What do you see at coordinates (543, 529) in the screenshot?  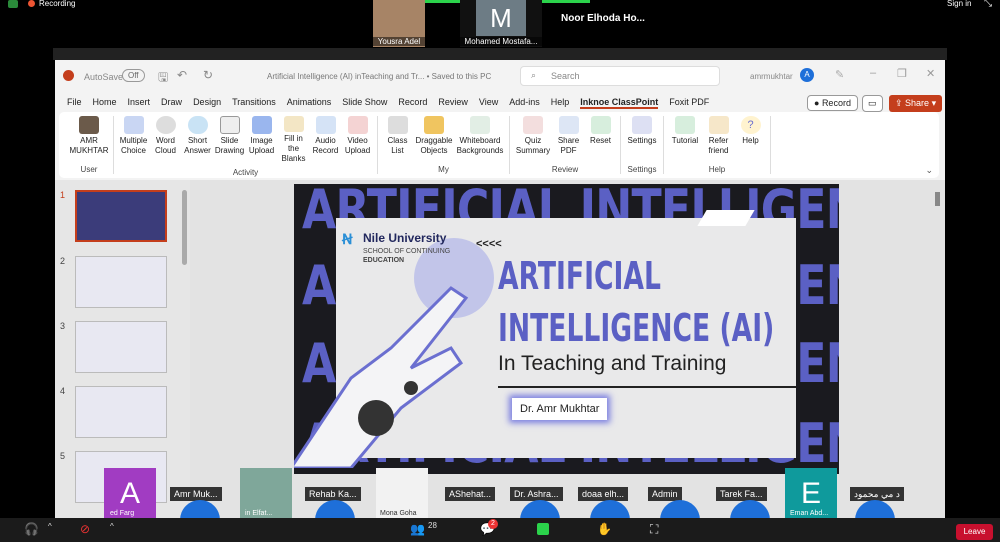 I see `share-screen-icon` at bounding box center [543, 529].